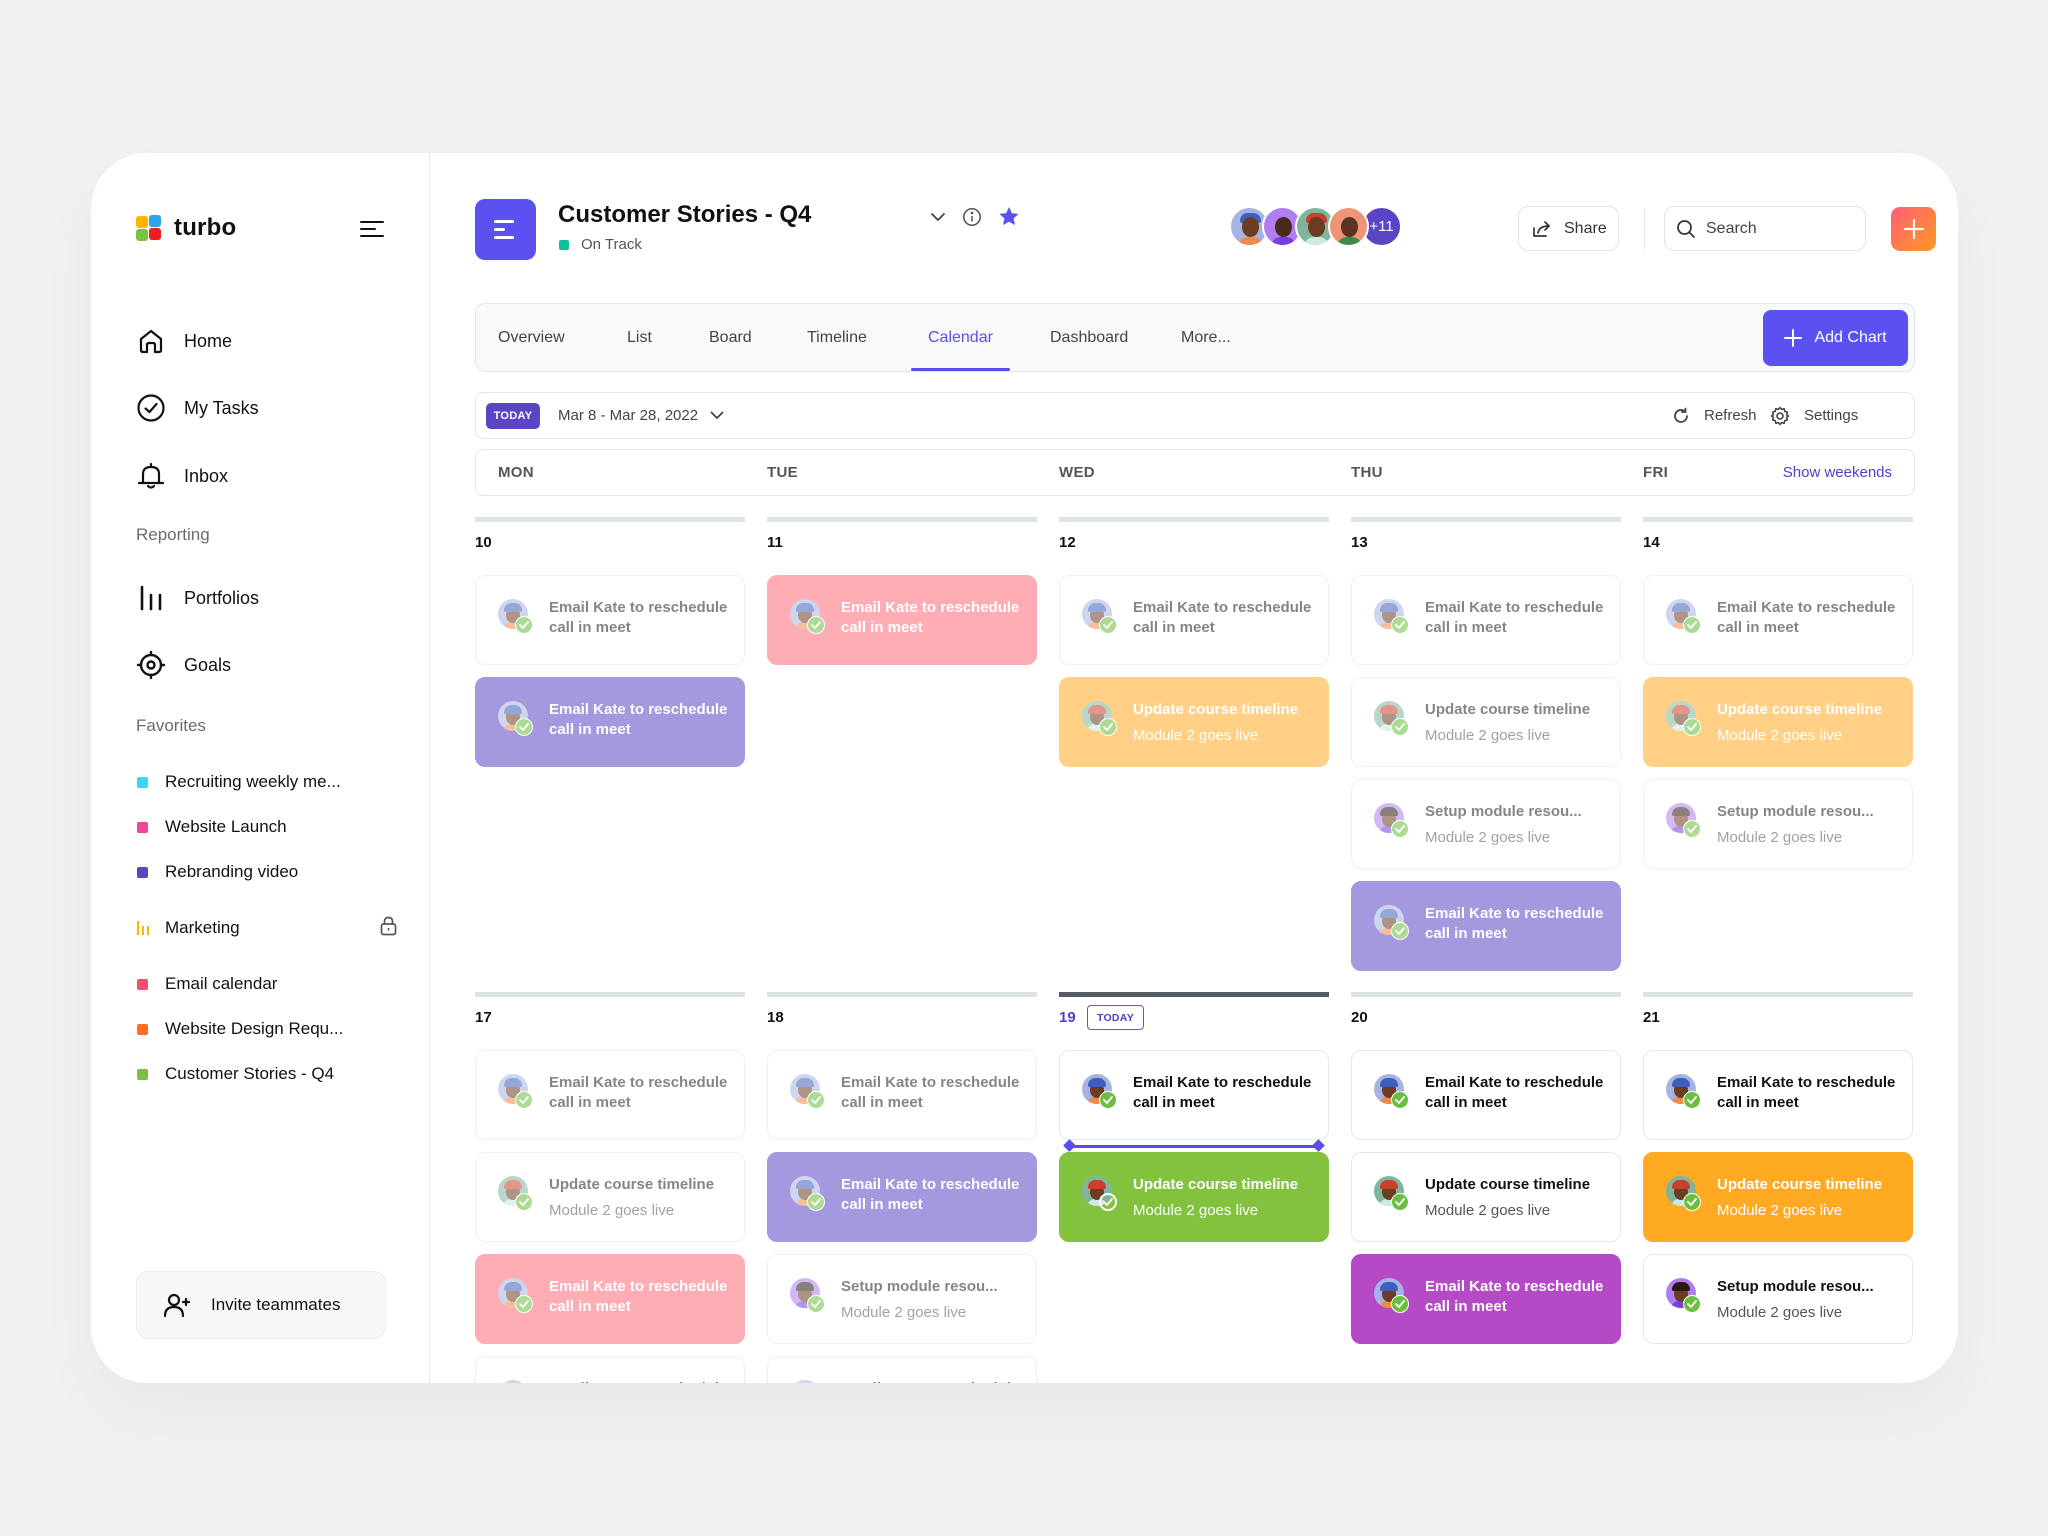 The width and height of the screenshot is (2048, 1536). Describe the element at coordinates (202, 927) in the screenshot. I see `favorite-label: Marketing` at that location.